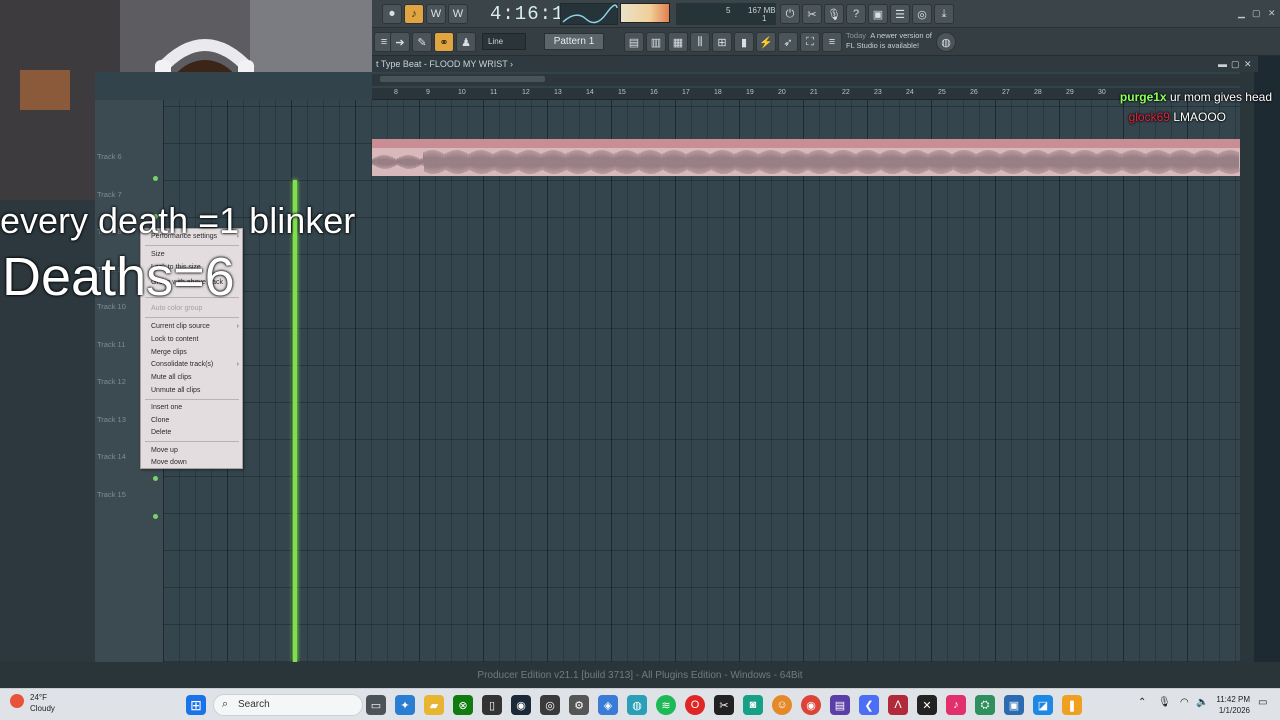 This screenshot has height=720, width=1280. Describe the element at coordinates (182, 364) in the screenshot. I see `context-menu-item: Consolidate track(s)` at that location.